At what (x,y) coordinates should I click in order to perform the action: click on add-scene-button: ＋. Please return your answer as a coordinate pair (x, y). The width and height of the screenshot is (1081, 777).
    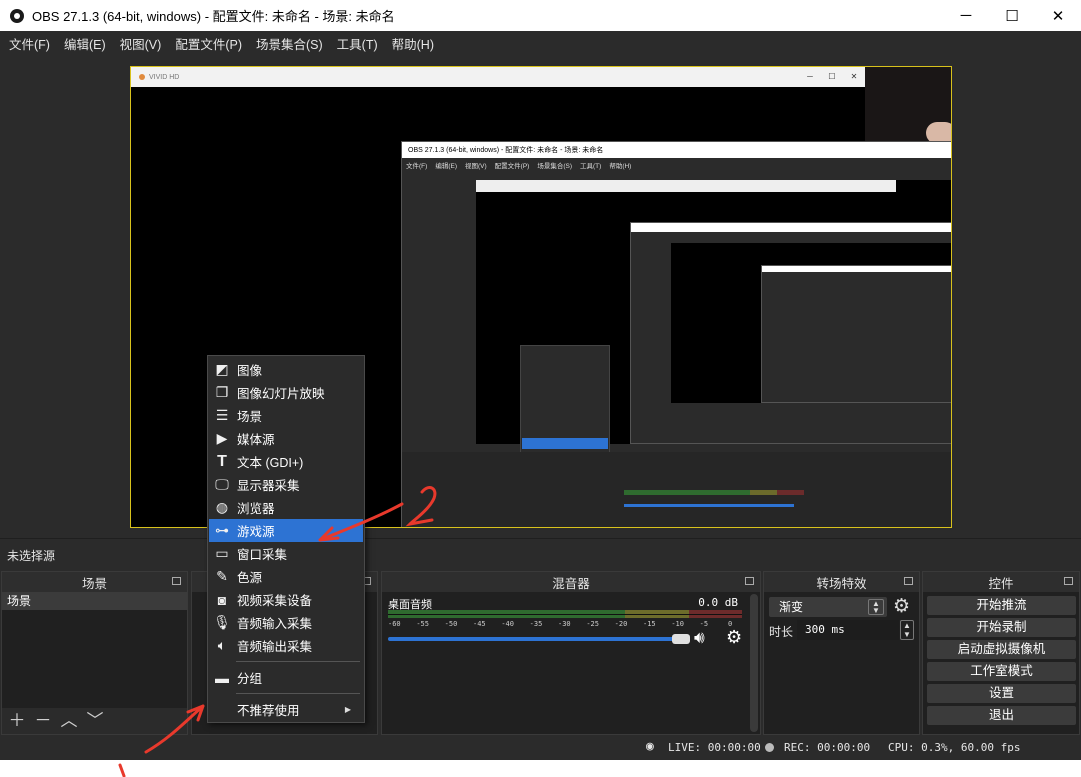
    Looking at the image, I should click on (17, 721).